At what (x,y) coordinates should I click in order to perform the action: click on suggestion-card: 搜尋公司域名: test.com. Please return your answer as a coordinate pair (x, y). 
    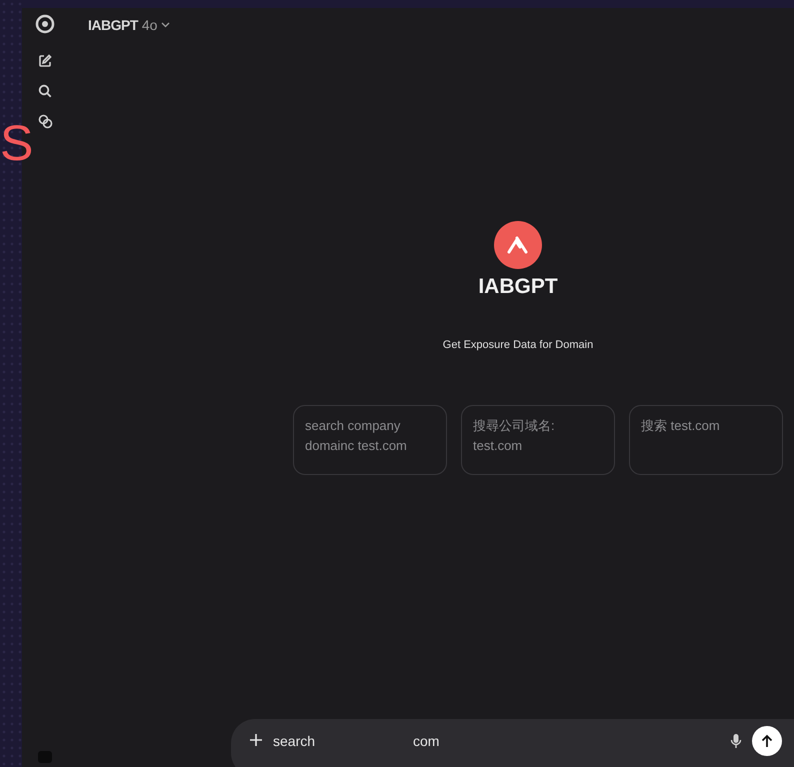
    Looking at the image, I should click on (538, 440).